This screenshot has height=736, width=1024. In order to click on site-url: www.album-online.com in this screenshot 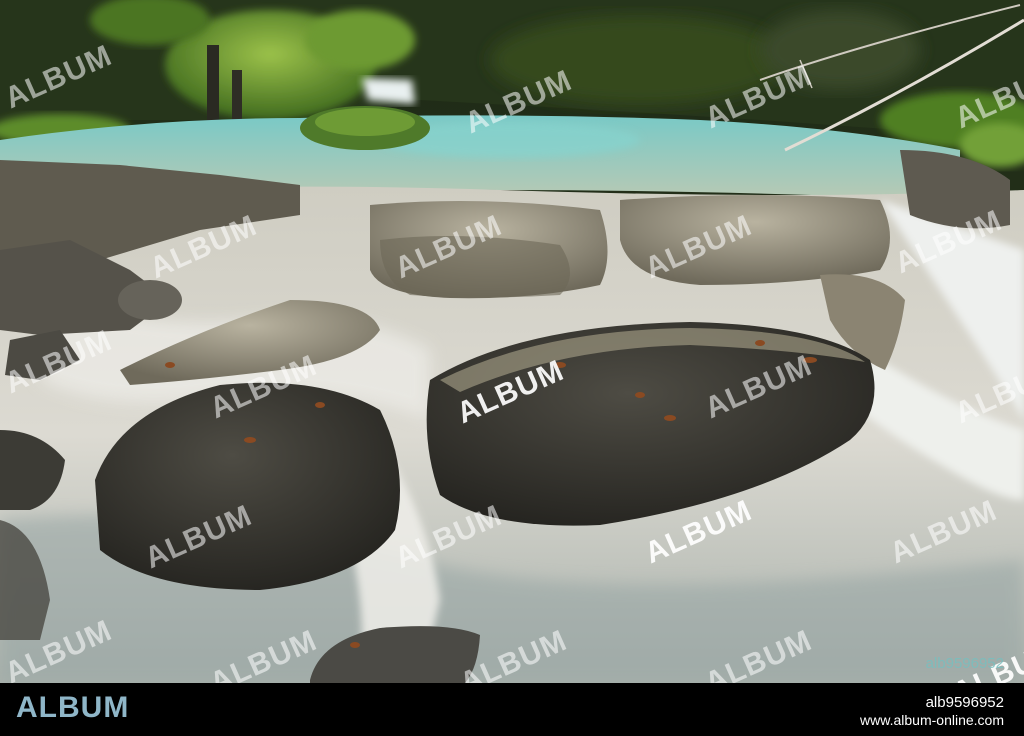, I will do `click(932, 720)`.